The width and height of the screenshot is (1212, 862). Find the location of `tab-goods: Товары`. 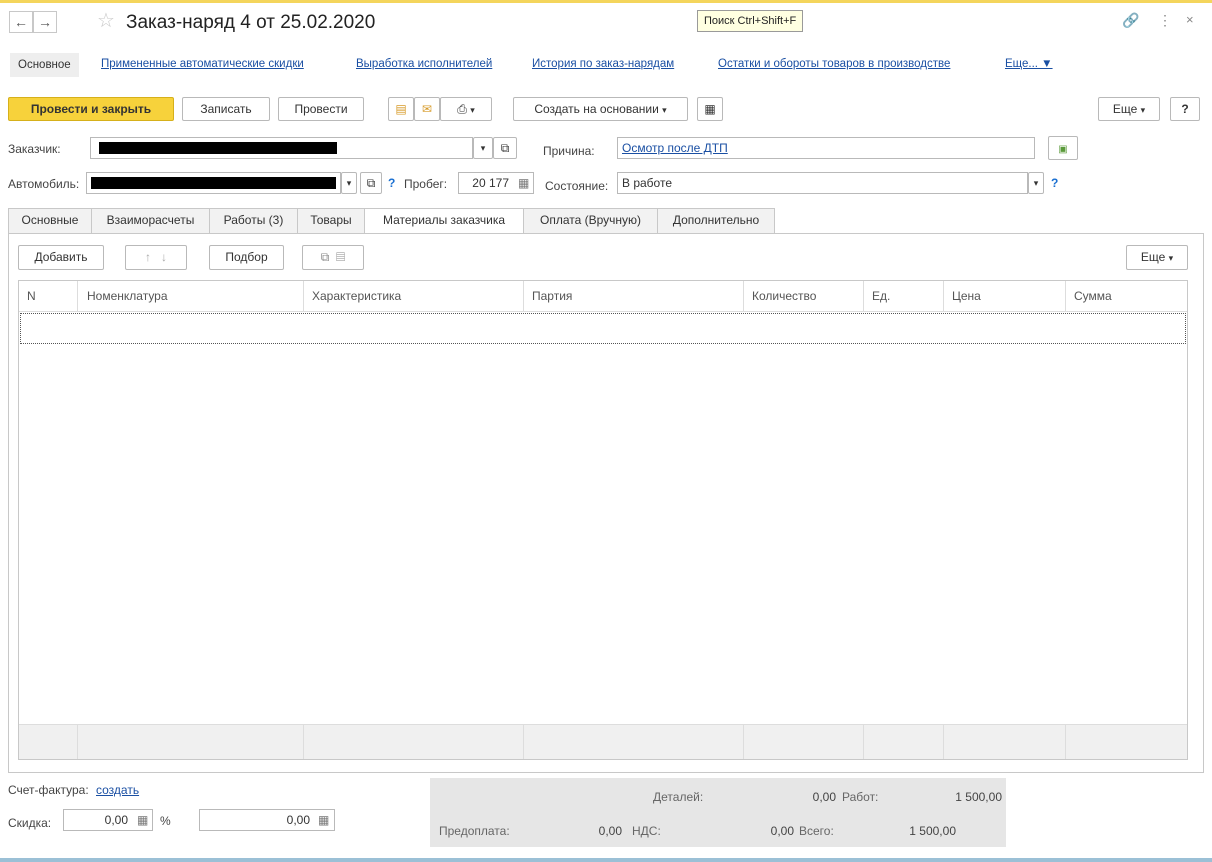

tab-goods: Товары is located at coordinates (331, 220).